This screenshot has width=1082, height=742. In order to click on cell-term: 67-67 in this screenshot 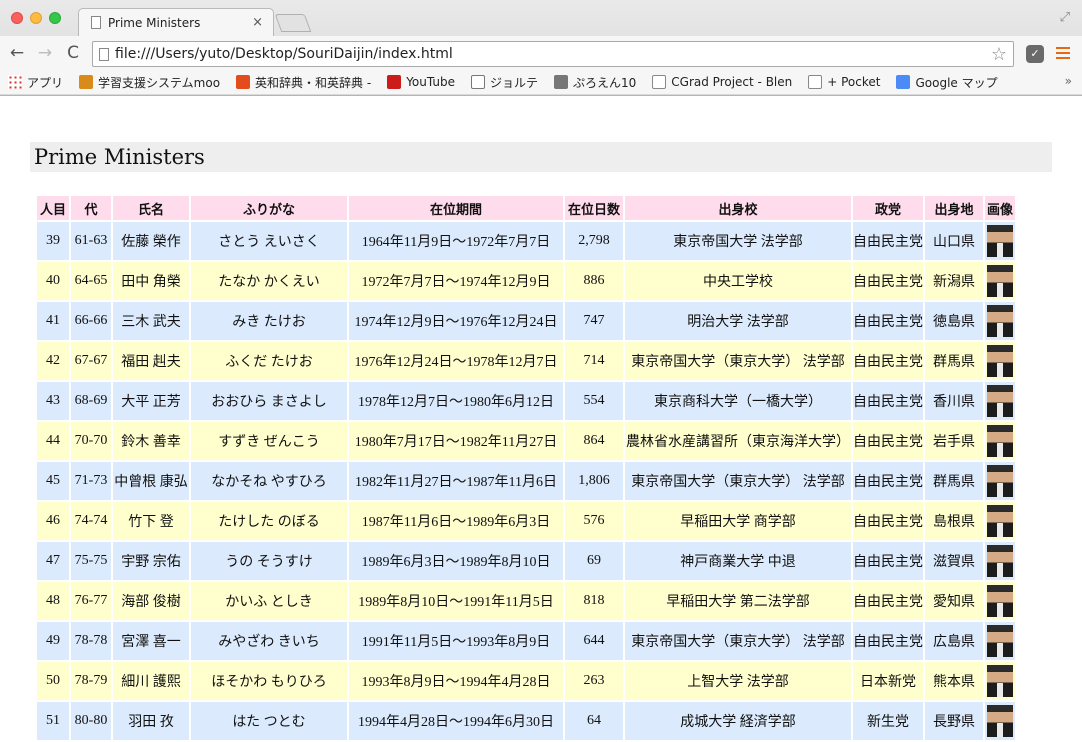, I will do `click(91, 361)`.